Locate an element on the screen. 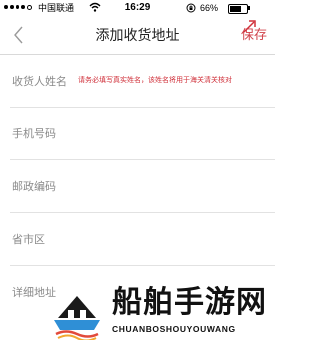 The width and height of the screenshot is (320, 342). rotation-lock-icon is located at coordinates (191, 8).